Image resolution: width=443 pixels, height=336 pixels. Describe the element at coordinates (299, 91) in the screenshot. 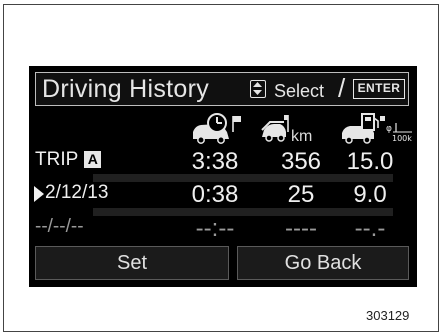

I see `select-hint: Select` at that location.